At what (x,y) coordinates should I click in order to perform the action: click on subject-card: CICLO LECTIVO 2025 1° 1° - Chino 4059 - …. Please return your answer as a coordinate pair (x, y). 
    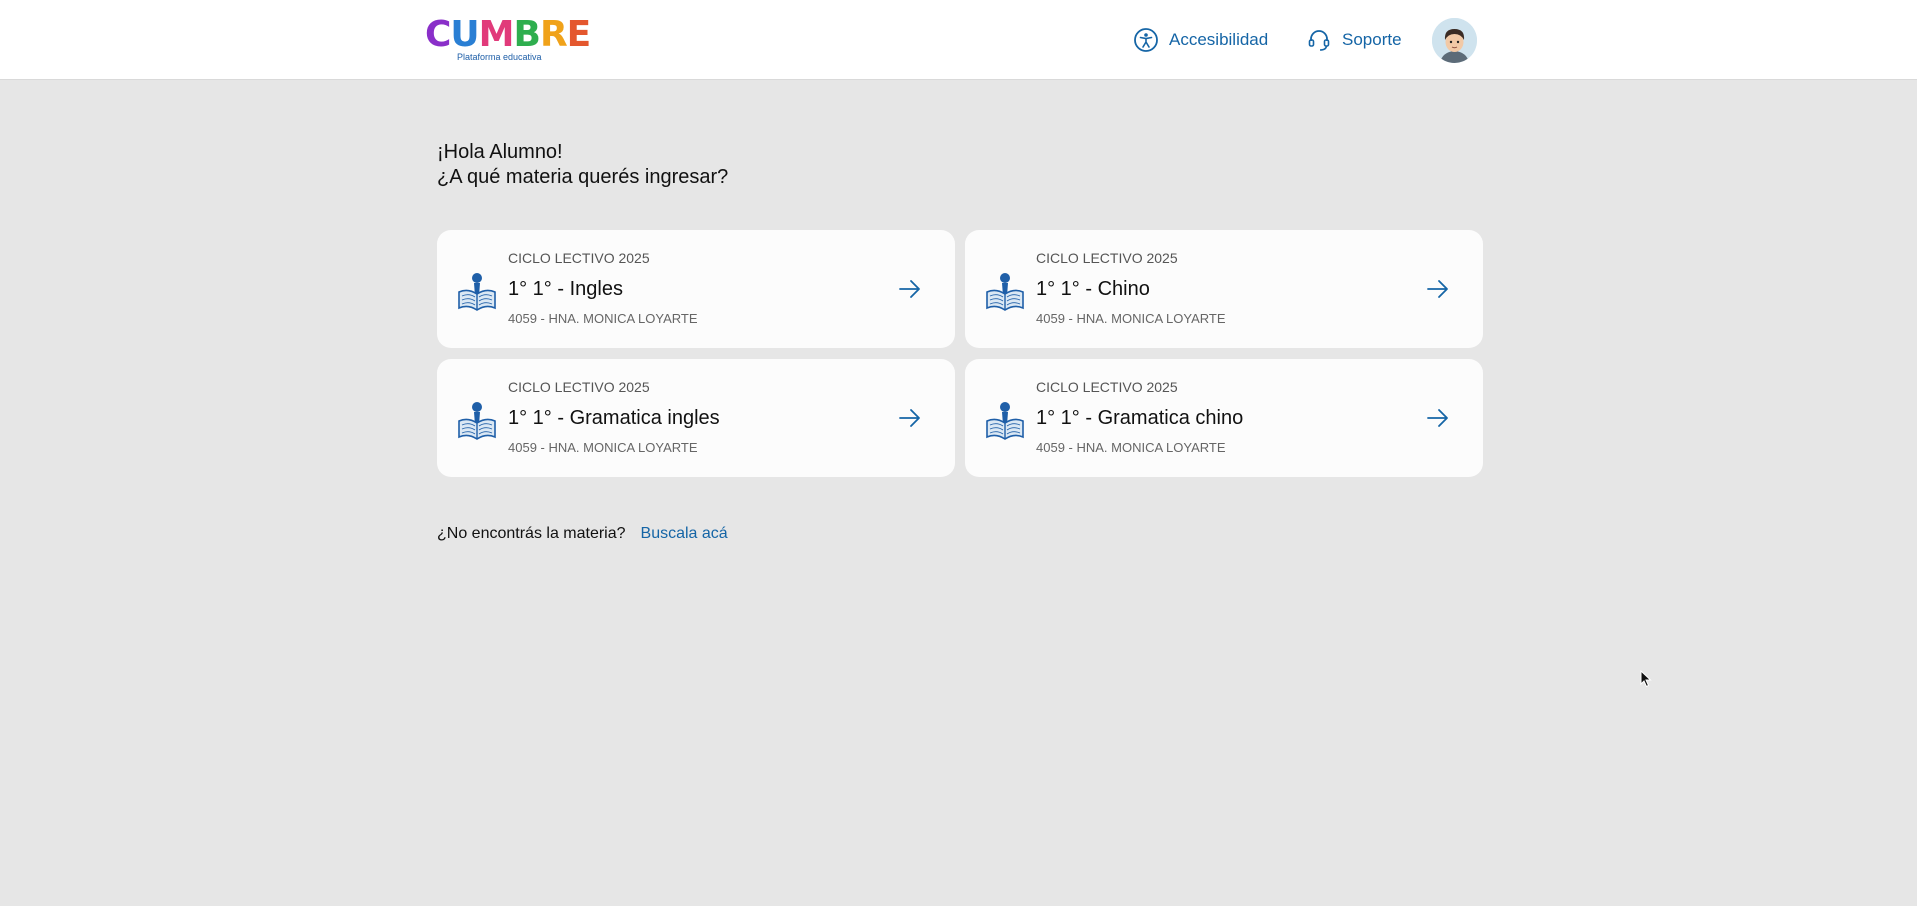
    Looking at the image, I should click on (1224, 289).